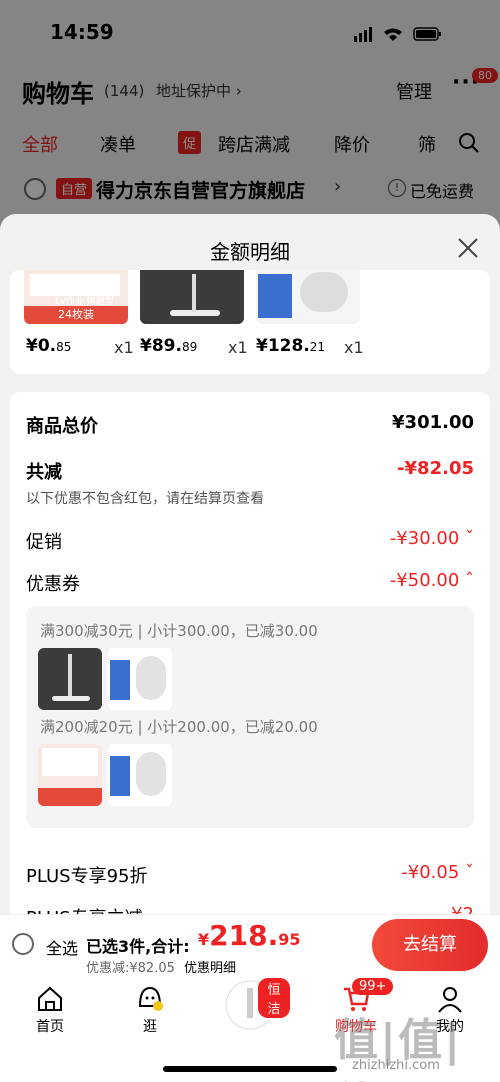  I want to click on checkout-bar: 全选 已选3件,合计: ¥218.95 优惠减:¥82.05 优惠明细 去结算, so click(250, 945).